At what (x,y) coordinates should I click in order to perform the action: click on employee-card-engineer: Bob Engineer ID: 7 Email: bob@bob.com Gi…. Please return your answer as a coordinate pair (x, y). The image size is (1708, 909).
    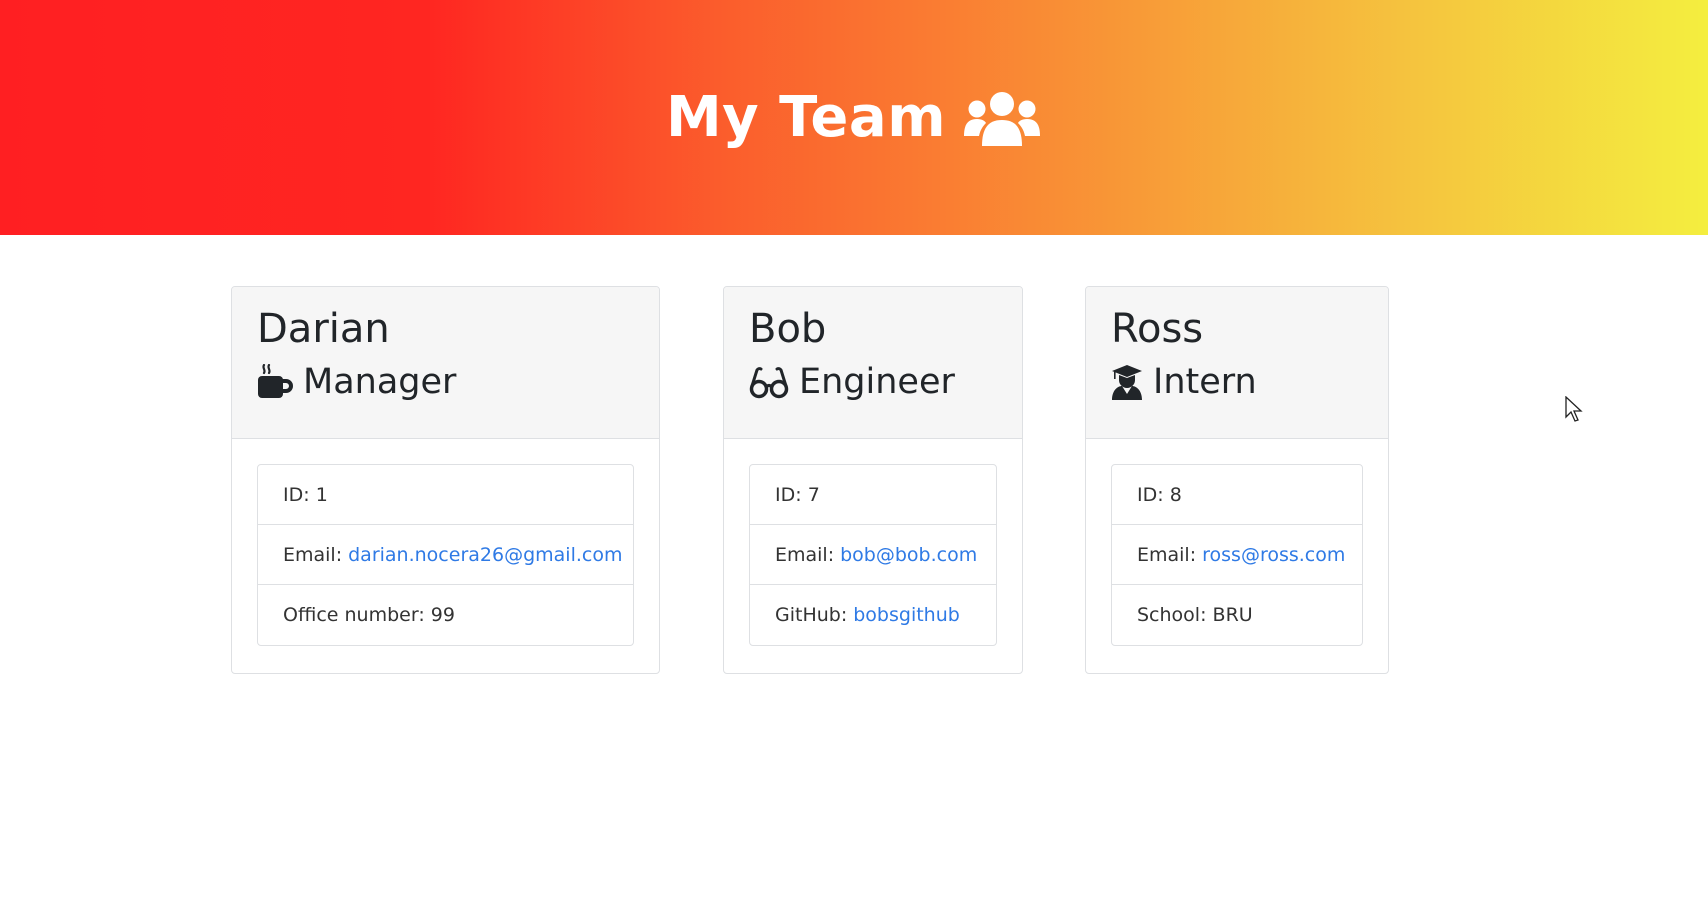
    Looking at the image, I should click on (873, 480).